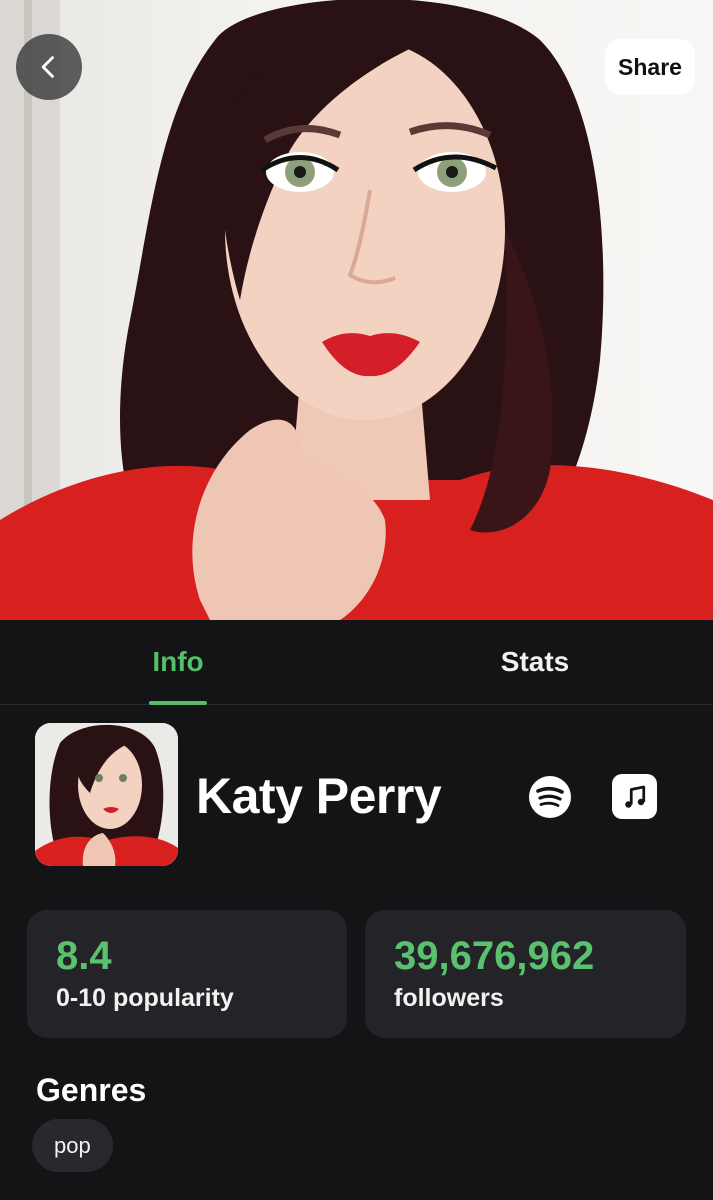  I want to click on share-button: Share, so click(650, 67).